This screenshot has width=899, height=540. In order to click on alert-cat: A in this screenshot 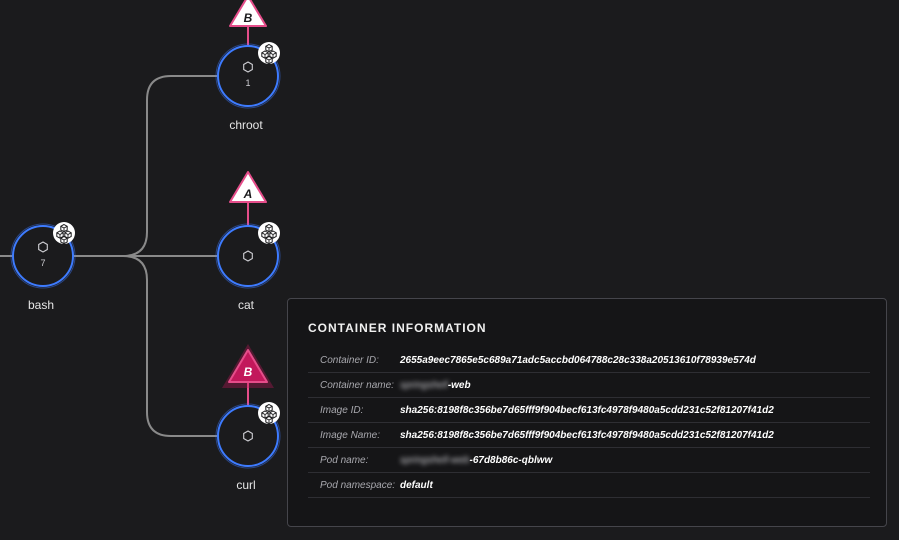, I will do `click(248, 187)`.